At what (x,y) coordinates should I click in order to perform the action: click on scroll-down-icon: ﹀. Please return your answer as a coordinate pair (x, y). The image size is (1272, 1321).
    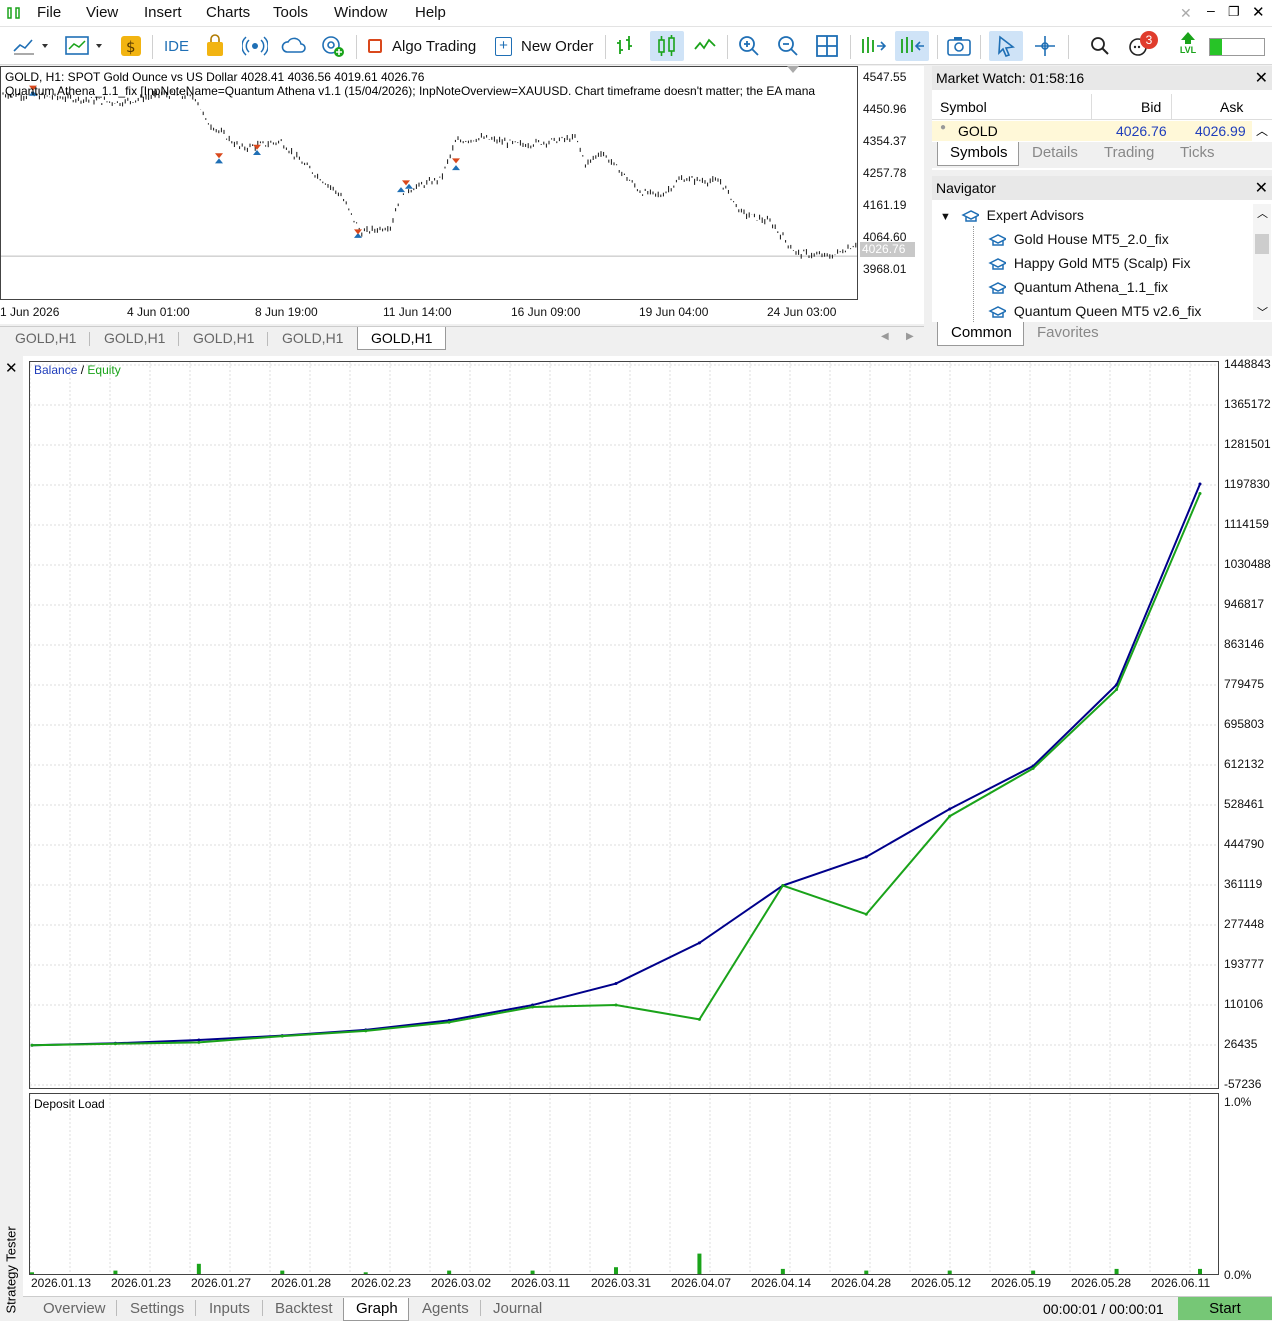
    Looking at the image, I should click on (1262, 312).